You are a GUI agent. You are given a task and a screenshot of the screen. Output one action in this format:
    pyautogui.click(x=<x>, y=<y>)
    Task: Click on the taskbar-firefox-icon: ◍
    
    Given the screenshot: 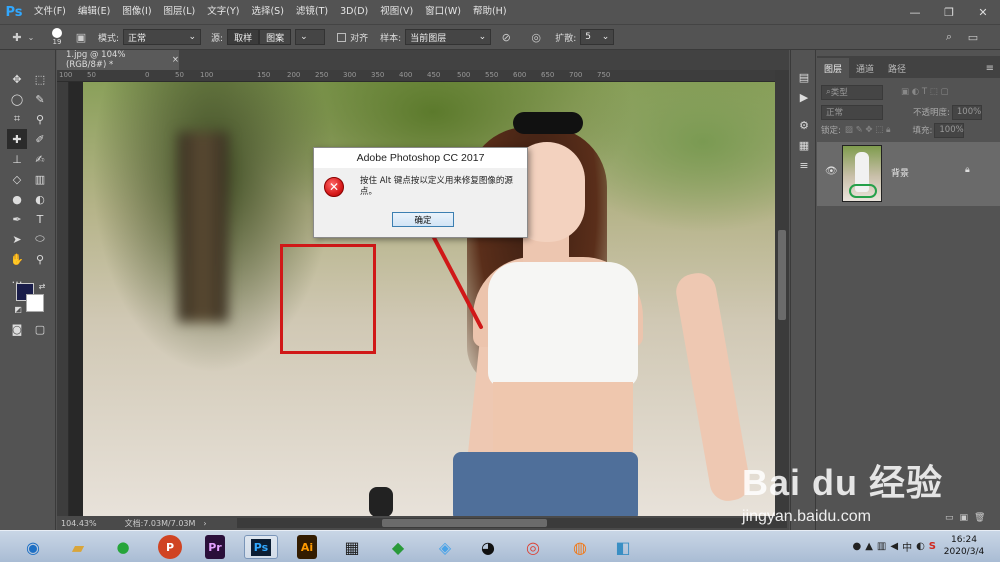 What is the action you would take?
    pyautogui.click(x=580, y=547)
    